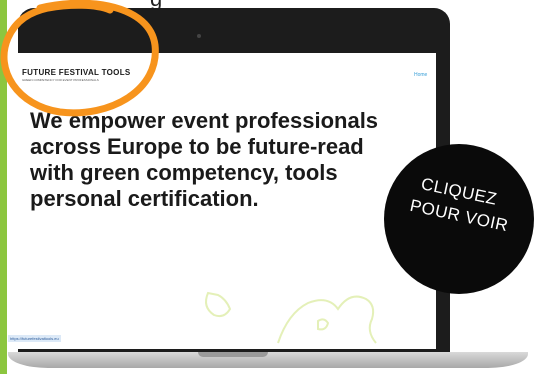 The width and height of the screenshot is (535, 374). Describe the element at coordinates (459, 219) in the screenshot. I see `cta-badge: CLIQUEZ POUR VOIR` at that location.